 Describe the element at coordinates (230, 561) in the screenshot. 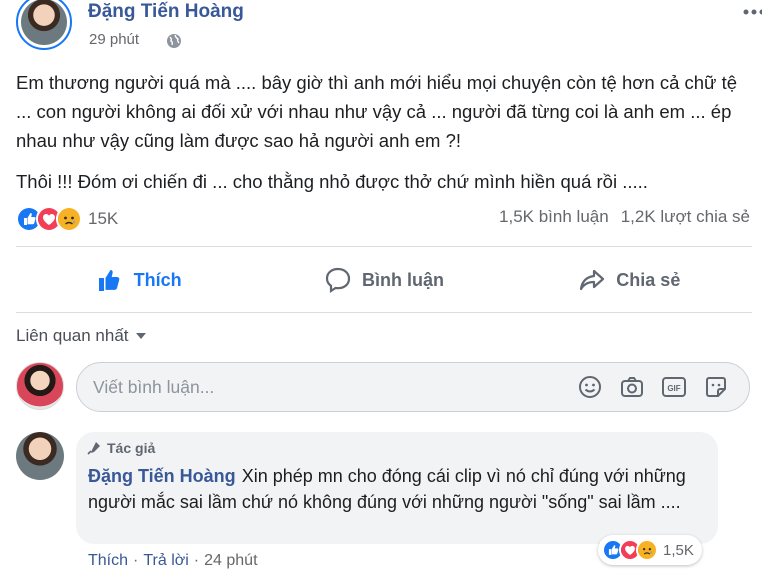

I see `comment-time: 24 phút` at that location.